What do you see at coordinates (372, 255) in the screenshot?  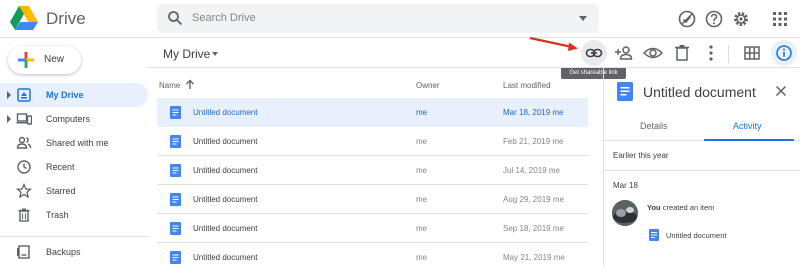 I see `file-row: Untitled document me May 21, 2019 me` at bounding box center [372, 255].